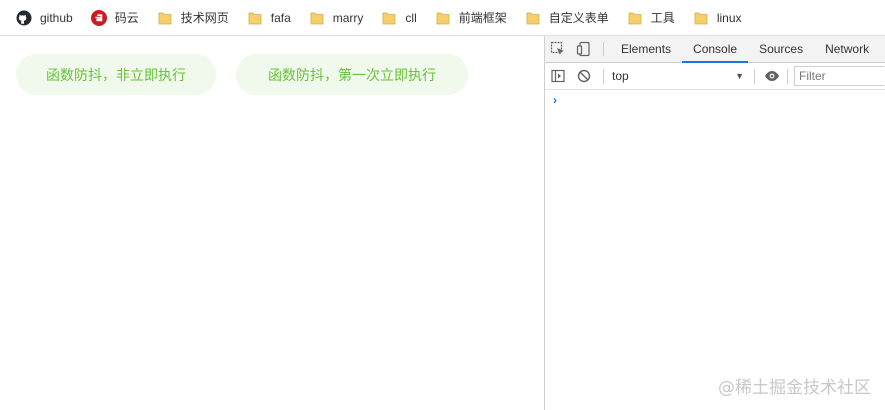 Image resolution: width=885 pixels, height=410 pixels. What do you see at coordinates (662, 18) in the screenshot?
I see `bookmark-label: 工具` at bounding box center [662, 18].